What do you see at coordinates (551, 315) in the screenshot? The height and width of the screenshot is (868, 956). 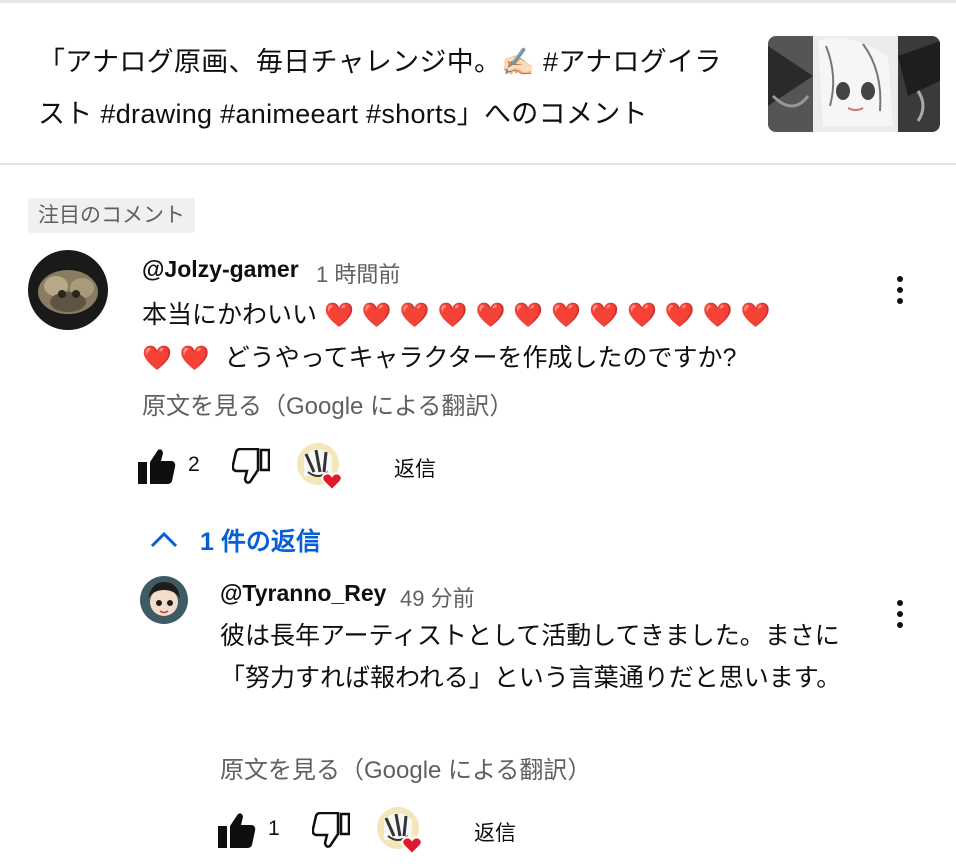 I see `heart-emoji-row: ❤️❤️❤️❤️❤️❤️❤️❤️❤️❤️❤️❤️` at bounding box center [551, 315].